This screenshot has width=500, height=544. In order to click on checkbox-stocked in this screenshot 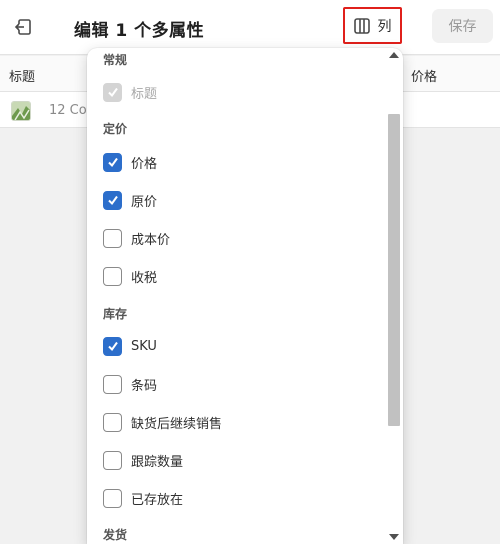, I will do `click(112, 498)`.